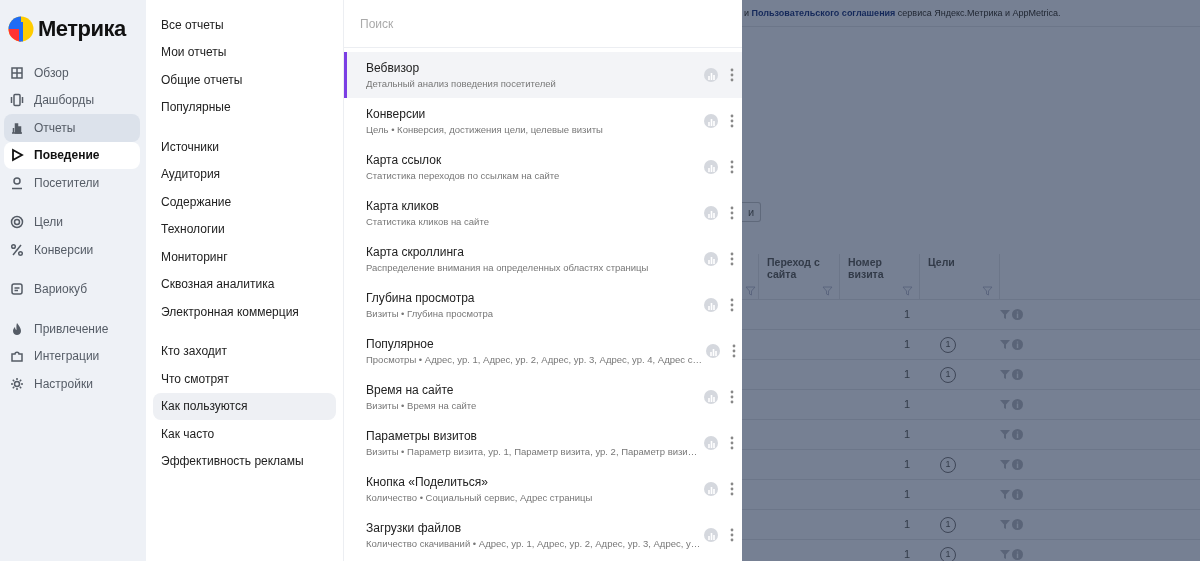  What do you see at coordinates (427, 482) in the screenshot?
I see `report-title: Кнопка «Поделиться»` at bounding box center [427, 482].